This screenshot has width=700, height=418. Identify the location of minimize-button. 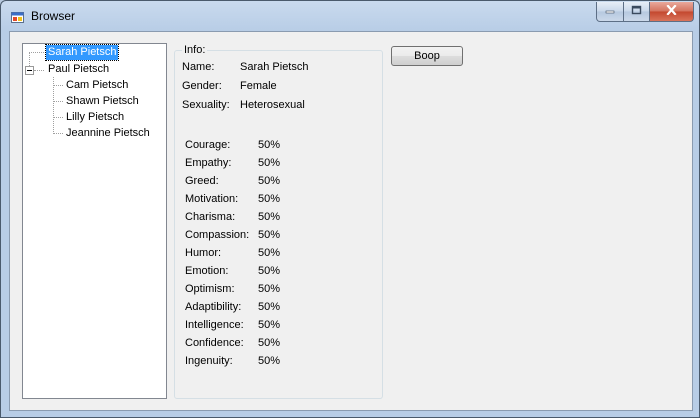
(610, 12).